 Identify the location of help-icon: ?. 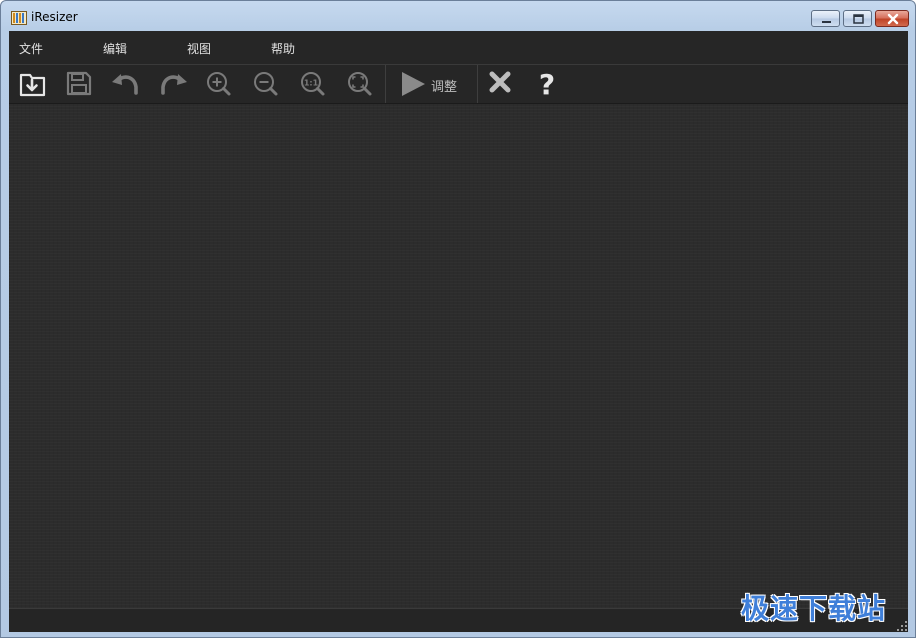
(547, 84).